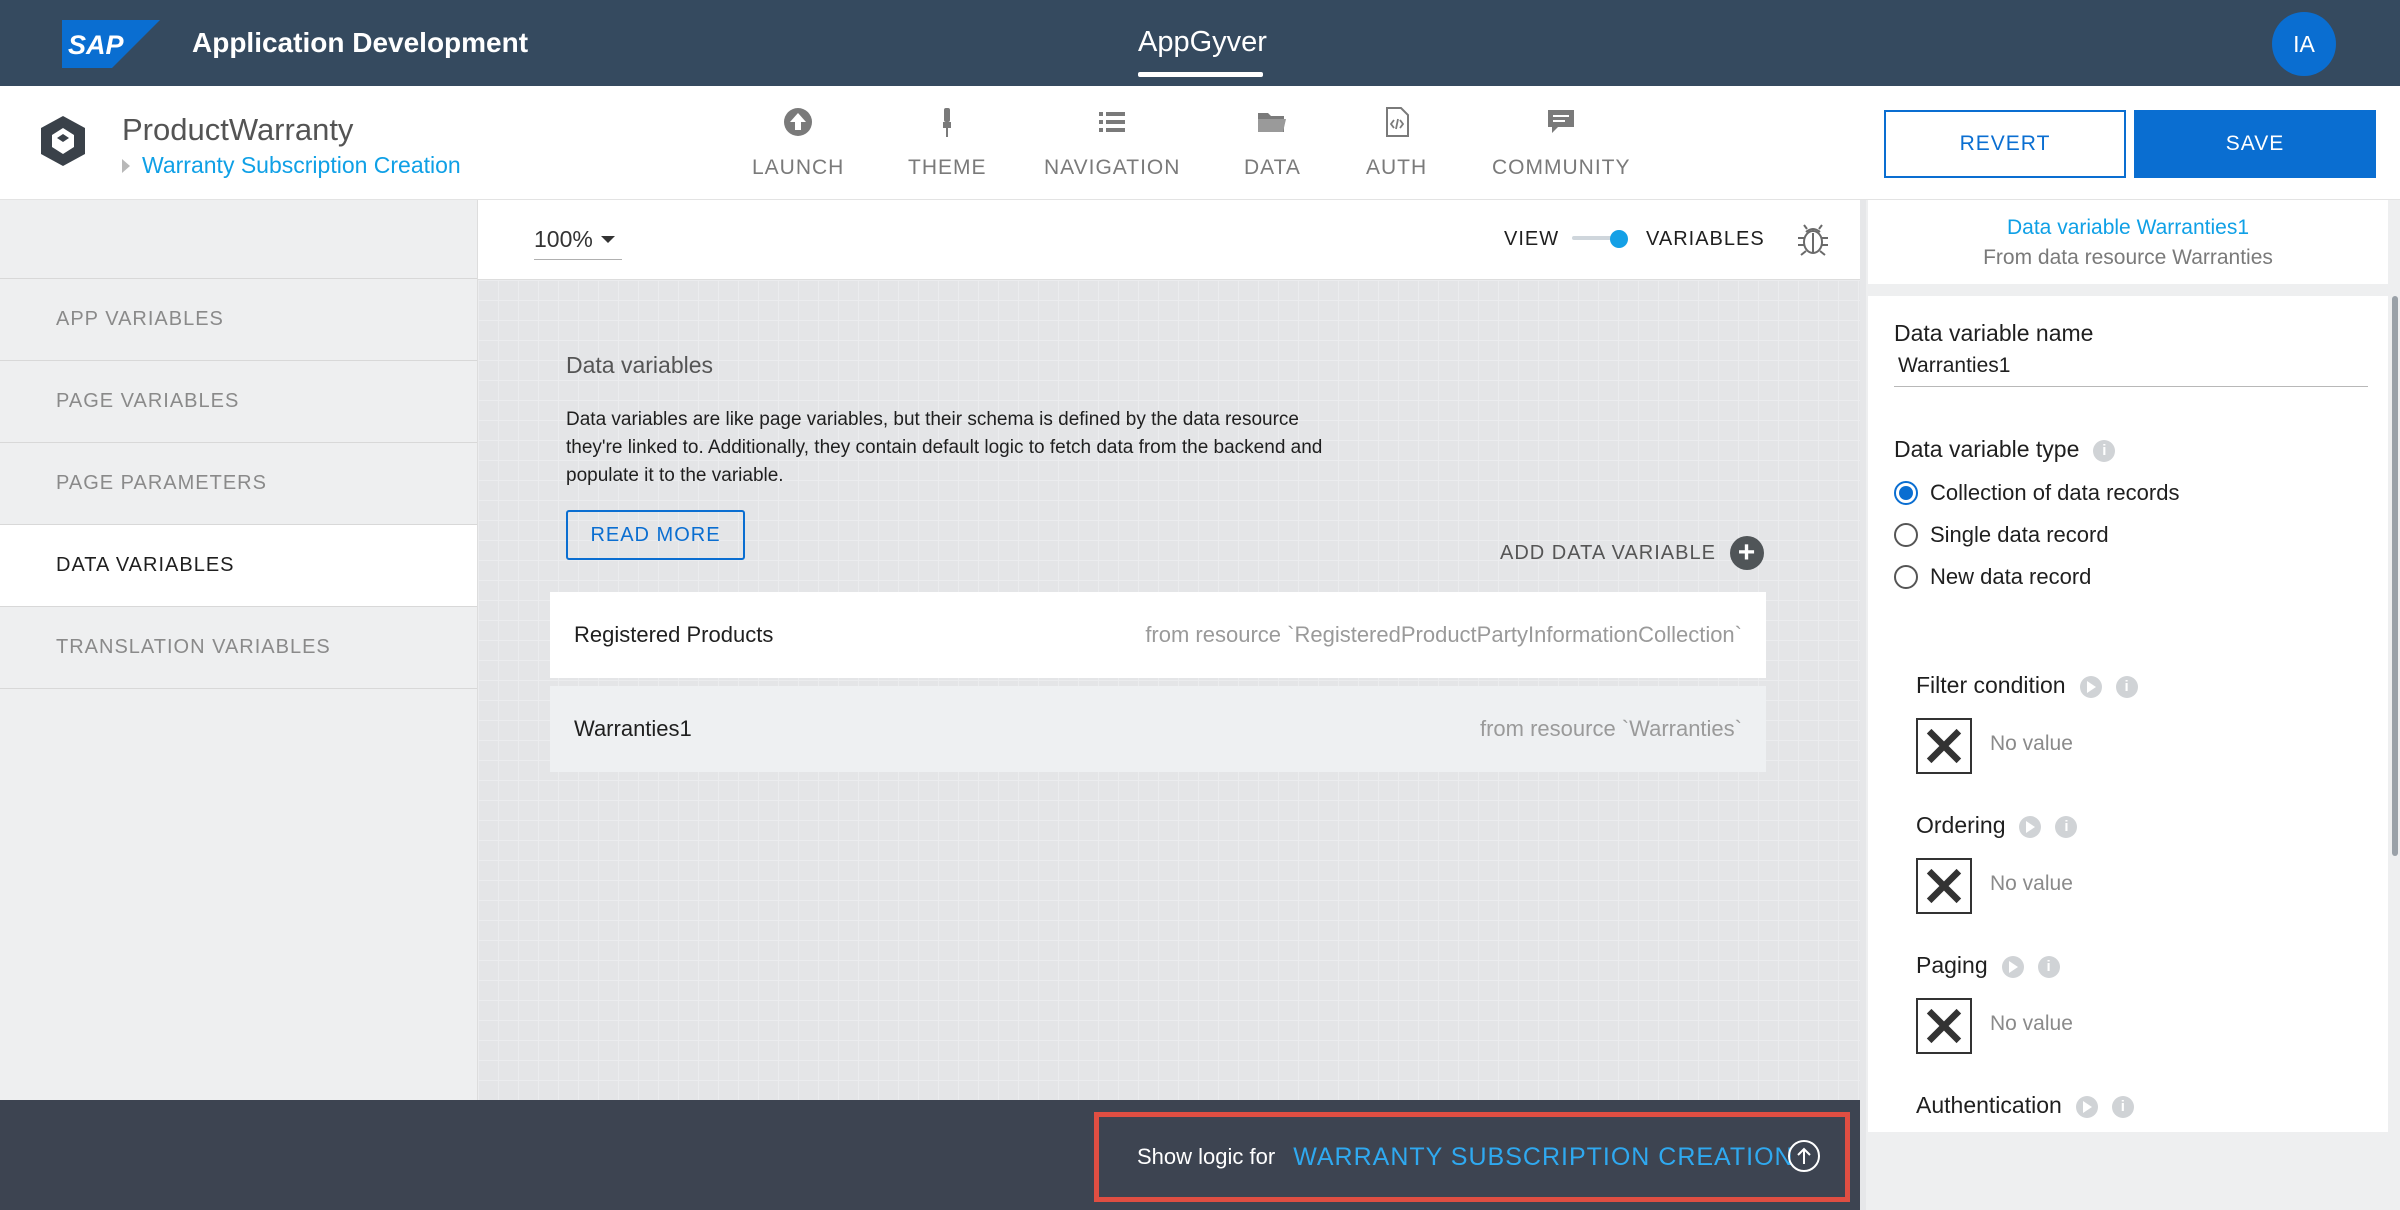  I want to click on folder-icon, so click(1272, 122).